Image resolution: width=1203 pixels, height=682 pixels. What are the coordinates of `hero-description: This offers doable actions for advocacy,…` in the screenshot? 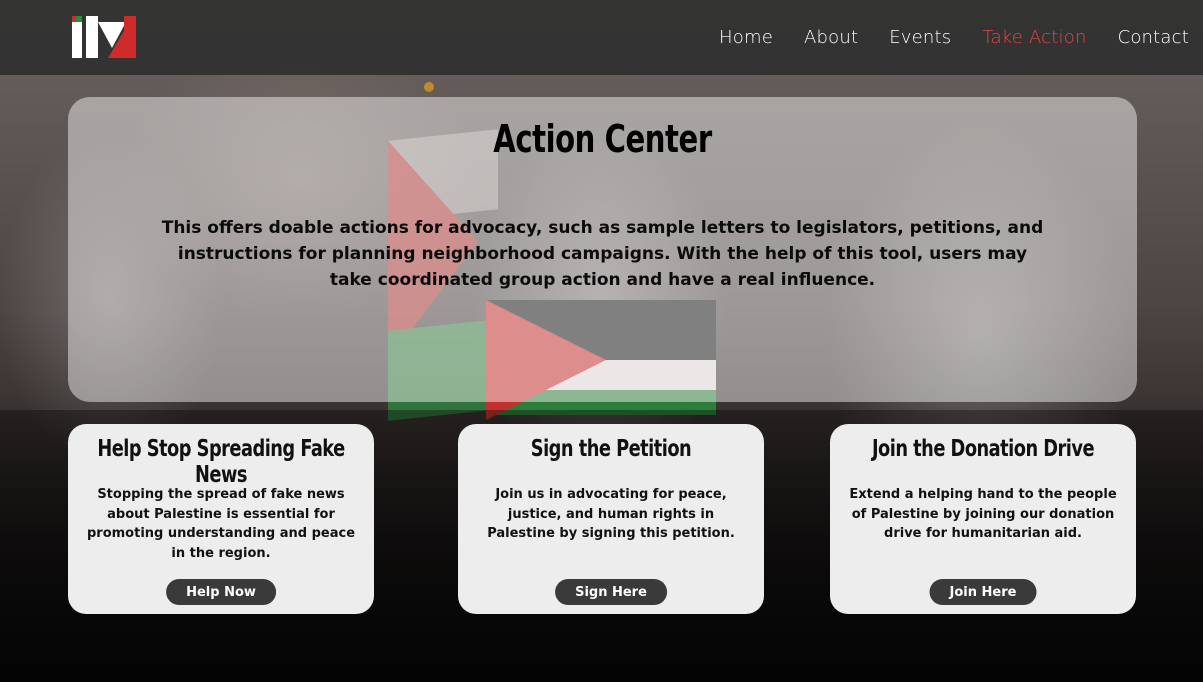 It's located at (602, 254).